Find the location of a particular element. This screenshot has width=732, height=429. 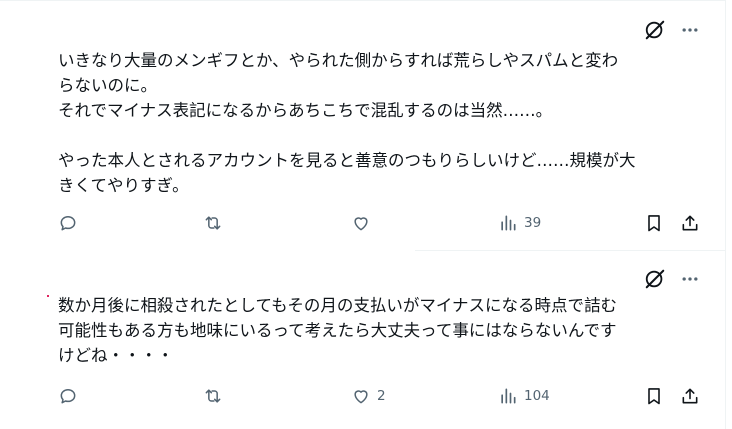

post-action-bar: 2 104 is located at coordinates (383, 398).